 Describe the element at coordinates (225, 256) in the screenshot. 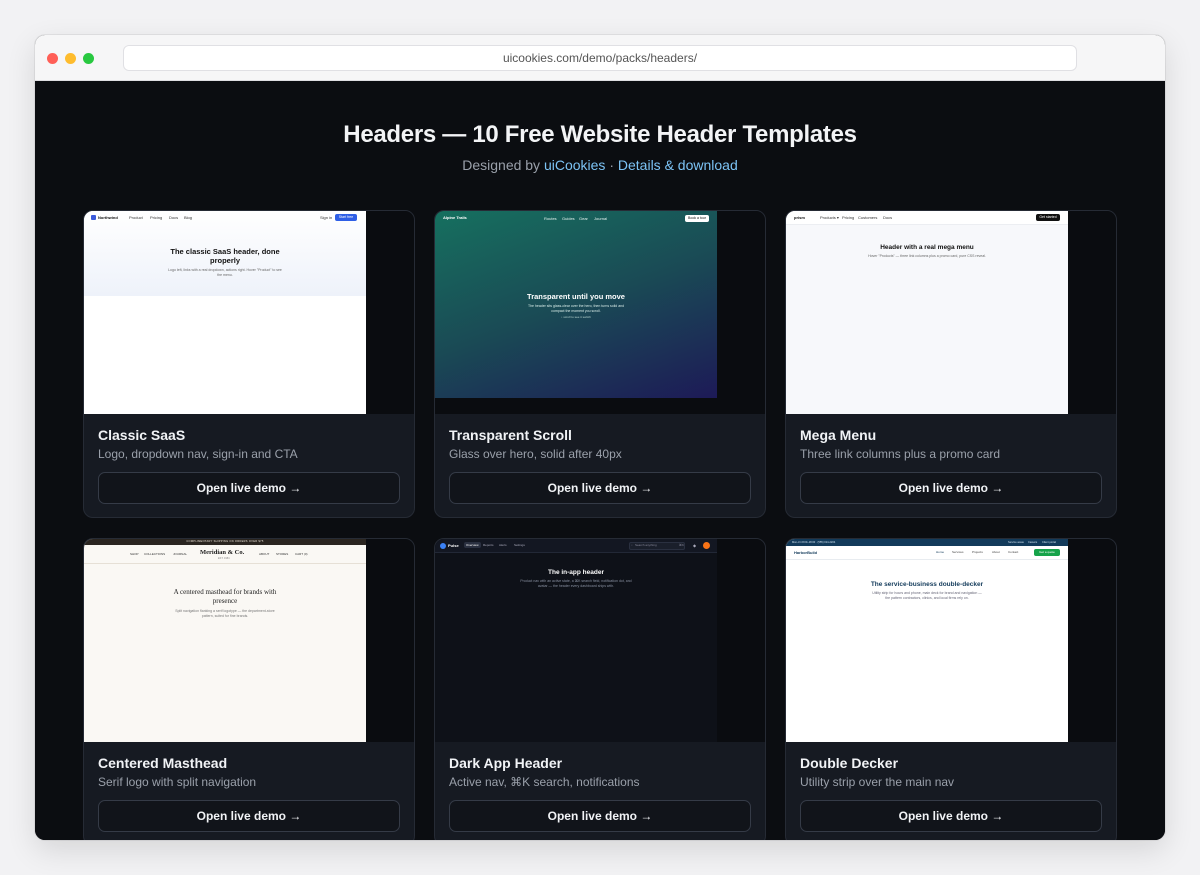

I see `preview-headline: The classic SaaS header, done properly` at that location.